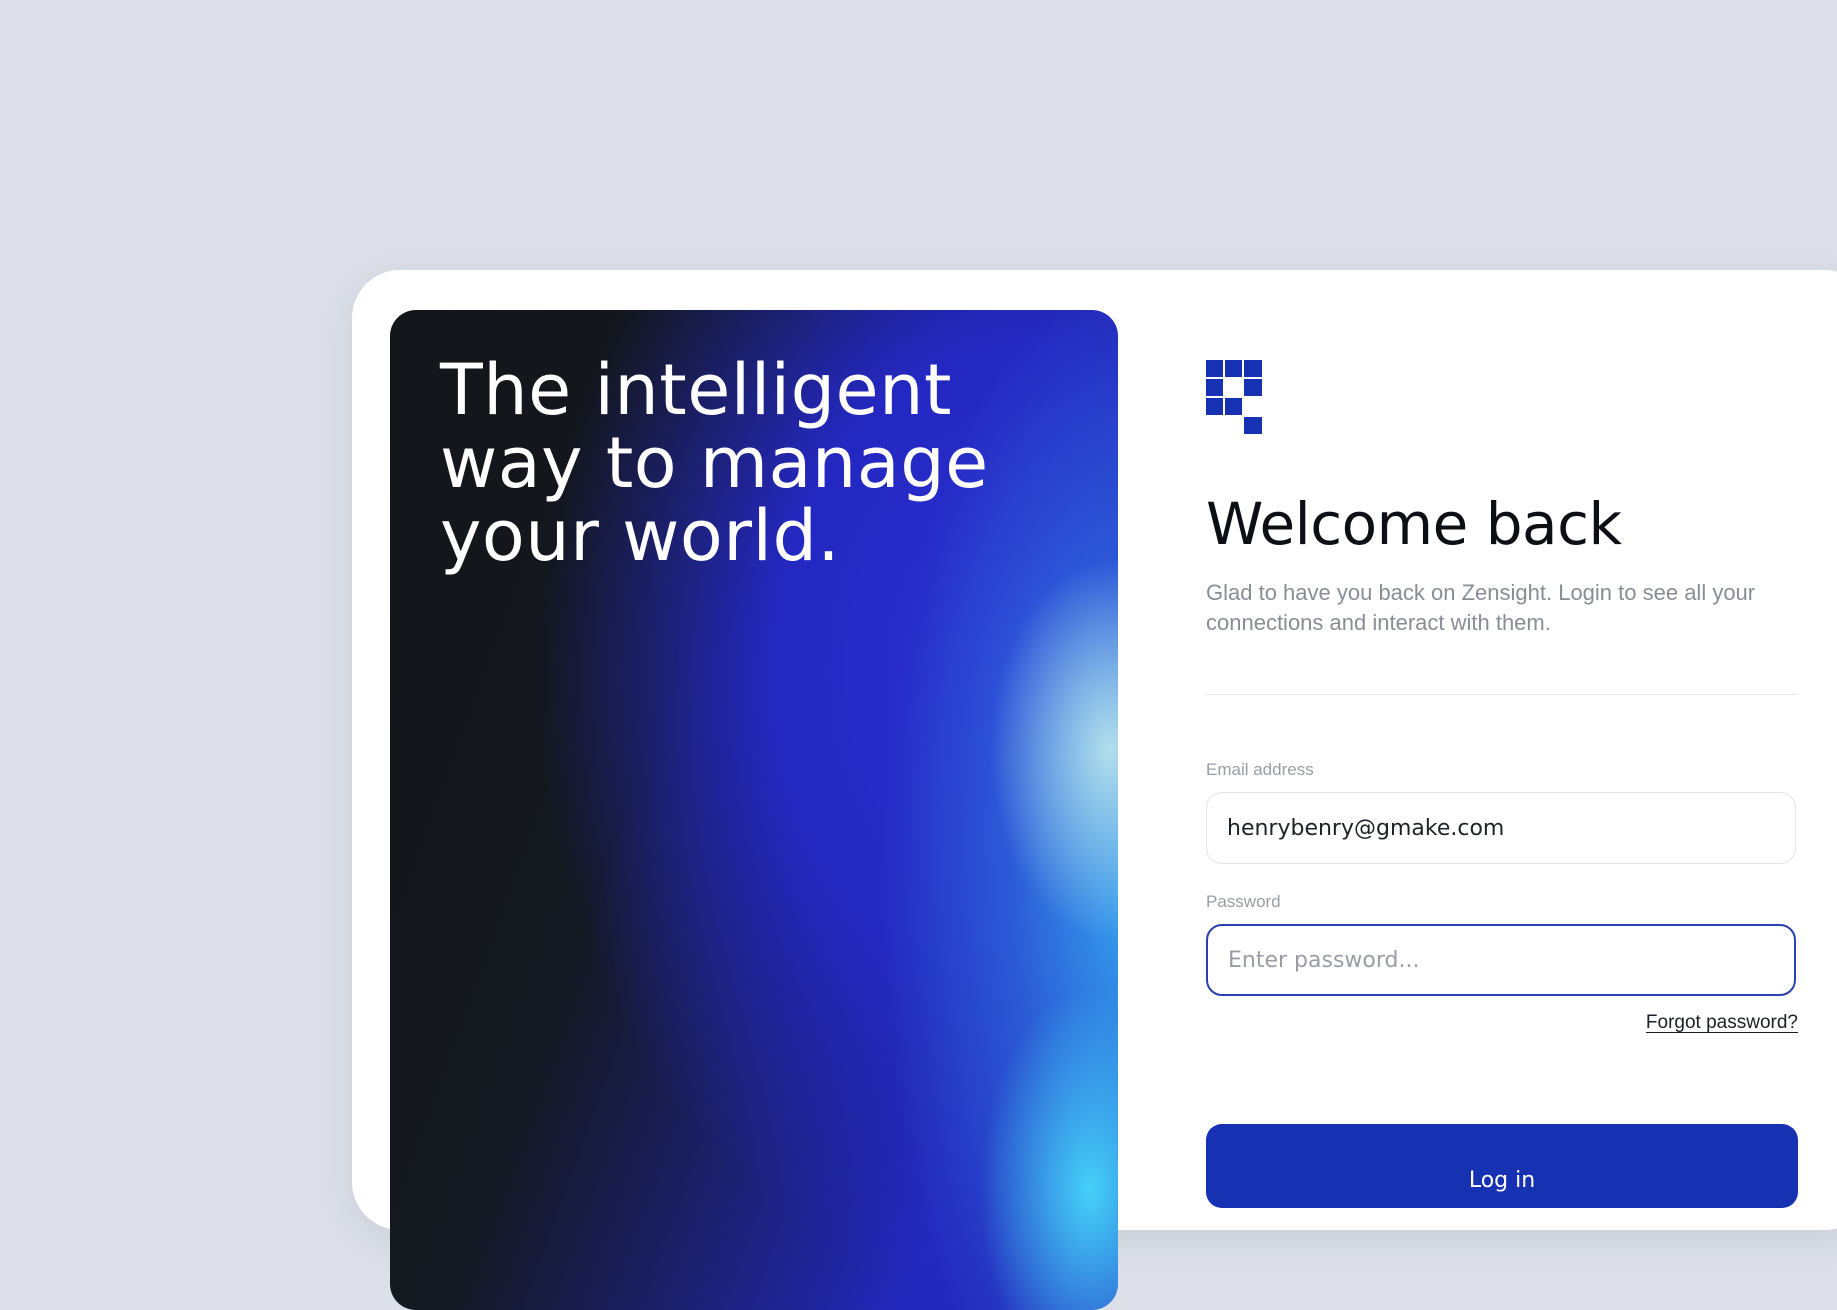 This screenshot has height=1310, width=1837. Describe the element at coordinates (640, 536) in the screenshot. I see `hero-title-line-3: your world.` at that location.